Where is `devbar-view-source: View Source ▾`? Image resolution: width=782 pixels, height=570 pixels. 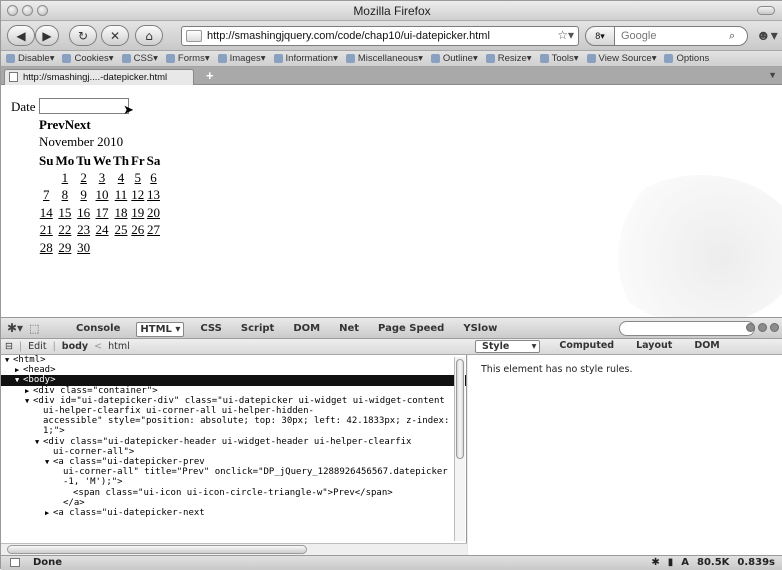 devbar-view-source: View Source ▾ is located at coordinates (621, 58).